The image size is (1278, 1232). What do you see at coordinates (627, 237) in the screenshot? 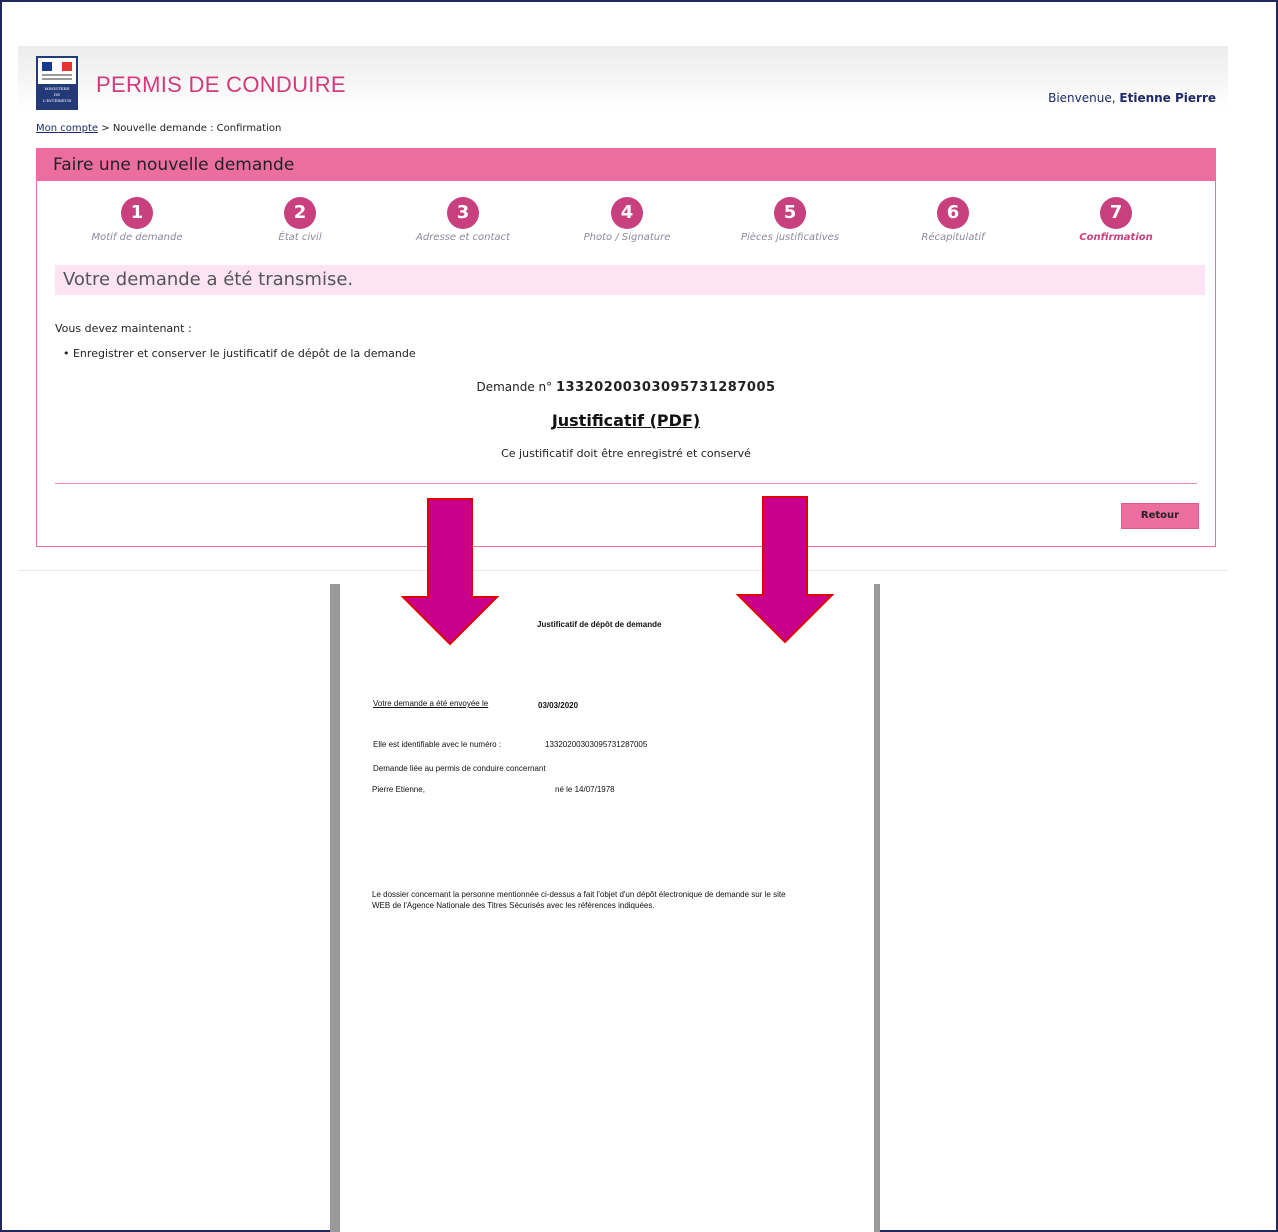
I see `step-label: Photo / Signature` at bounding box center [627, 237].